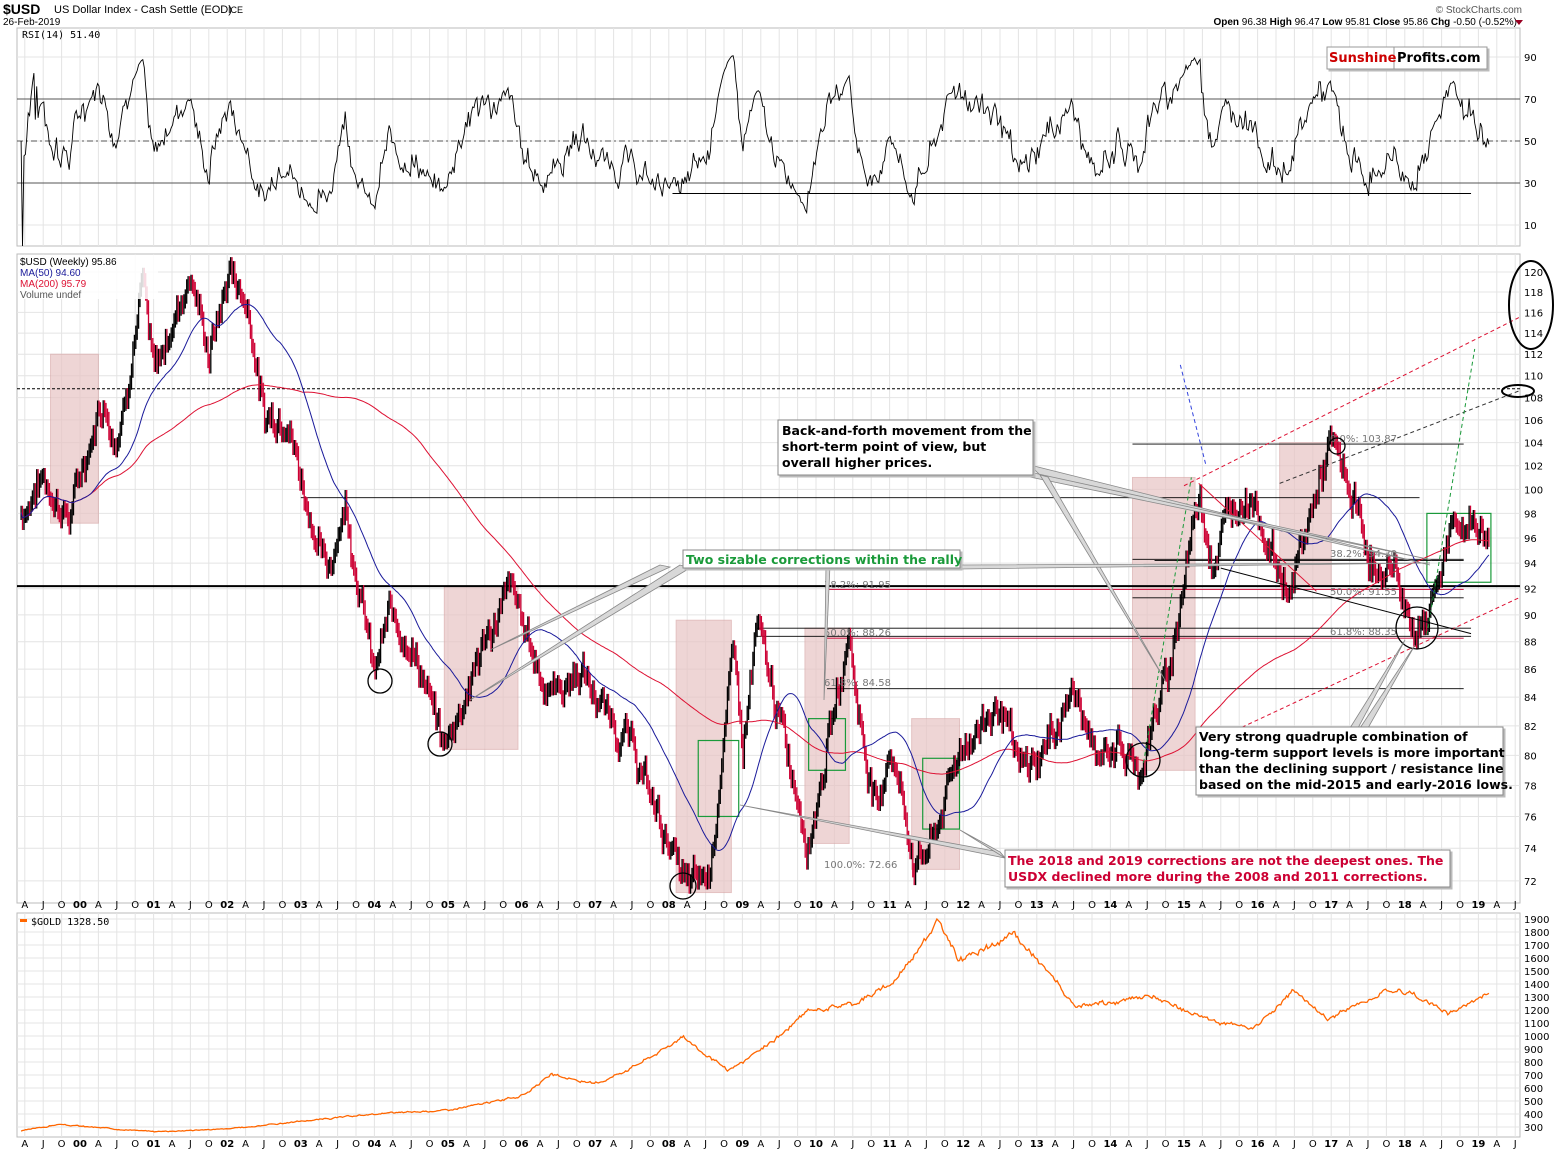 The width and height of the screenshot is (1565, 1162). I want to click on gold-y-tick: 1600, so click(1536, 959).